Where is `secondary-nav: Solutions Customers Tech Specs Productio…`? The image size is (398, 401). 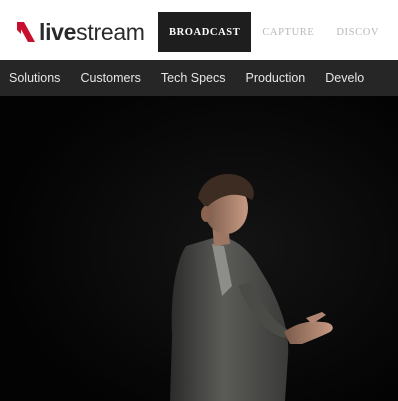
secondary-nav: Solutions Customers Tech Specs Productio… is located at coordinates (199, 78).